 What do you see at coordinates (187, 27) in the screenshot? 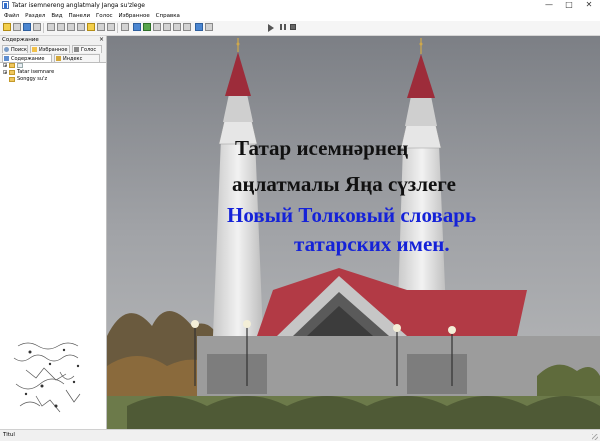
I see `fit-page-icon` at bounding box center [187, 27].